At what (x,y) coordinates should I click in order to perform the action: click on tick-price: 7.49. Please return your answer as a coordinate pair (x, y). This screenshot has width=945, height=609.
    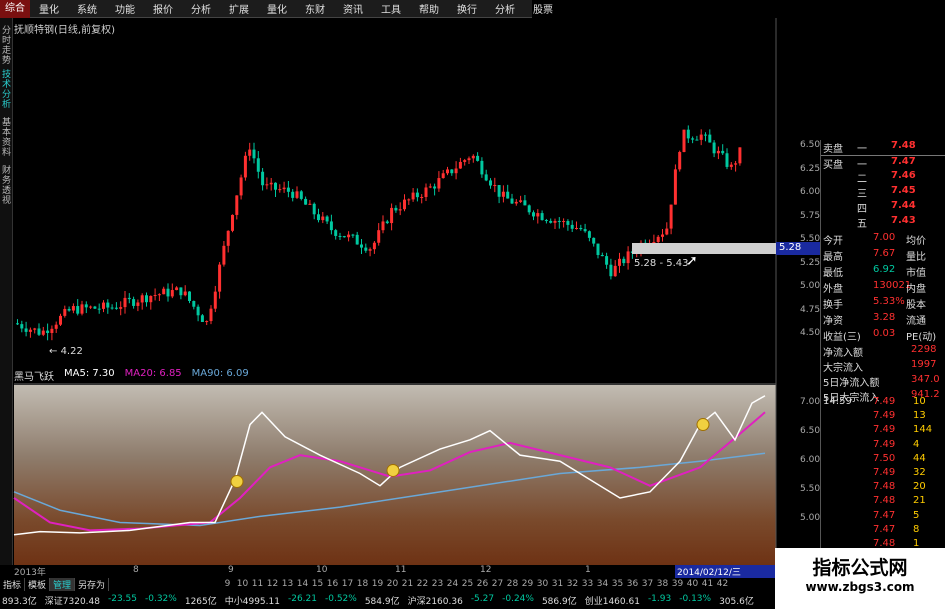
    Looking at the image, I should click on (884, 472).